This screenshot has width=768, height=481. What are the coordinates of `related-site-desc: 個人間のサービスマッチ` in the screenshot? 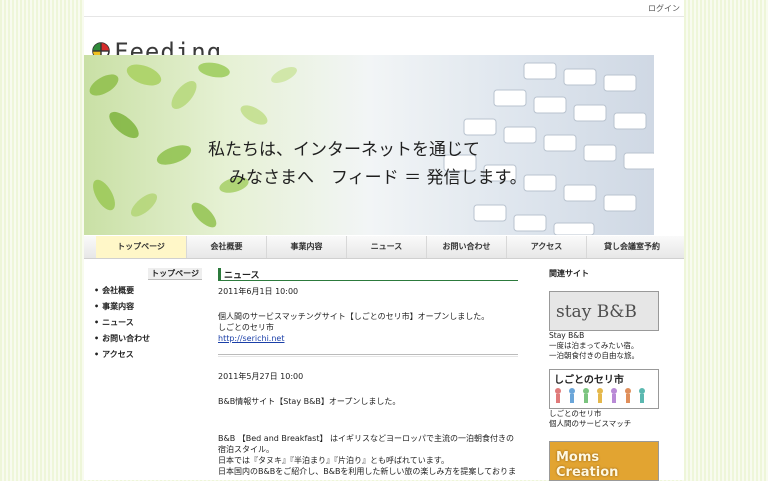 It's located at (590, 423).